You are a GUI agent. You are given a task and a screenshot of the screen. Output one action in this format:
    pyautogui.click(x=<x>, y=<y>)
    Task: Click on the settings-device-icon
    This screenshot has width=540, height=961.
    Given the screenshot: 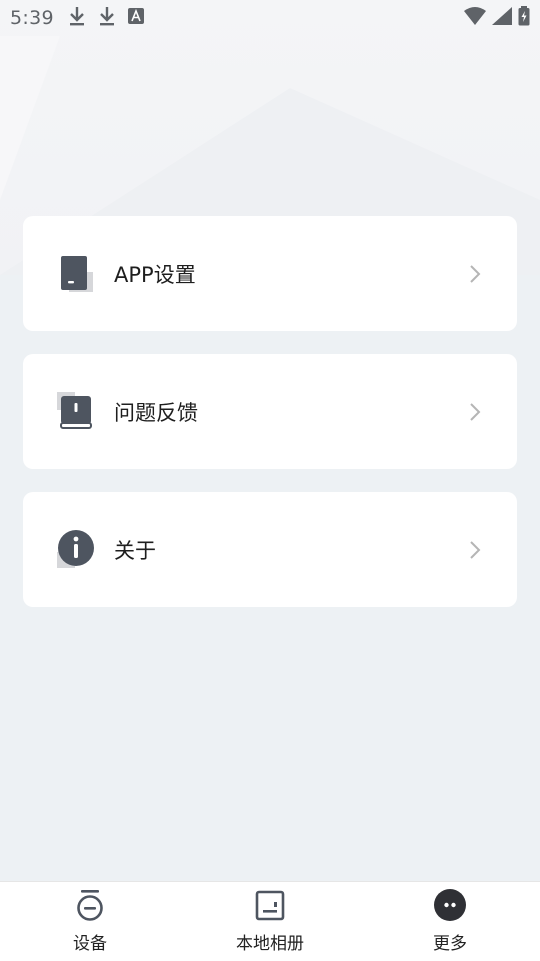 What is the action you would take?
    pyautogui.click(x=77, y=274)
    